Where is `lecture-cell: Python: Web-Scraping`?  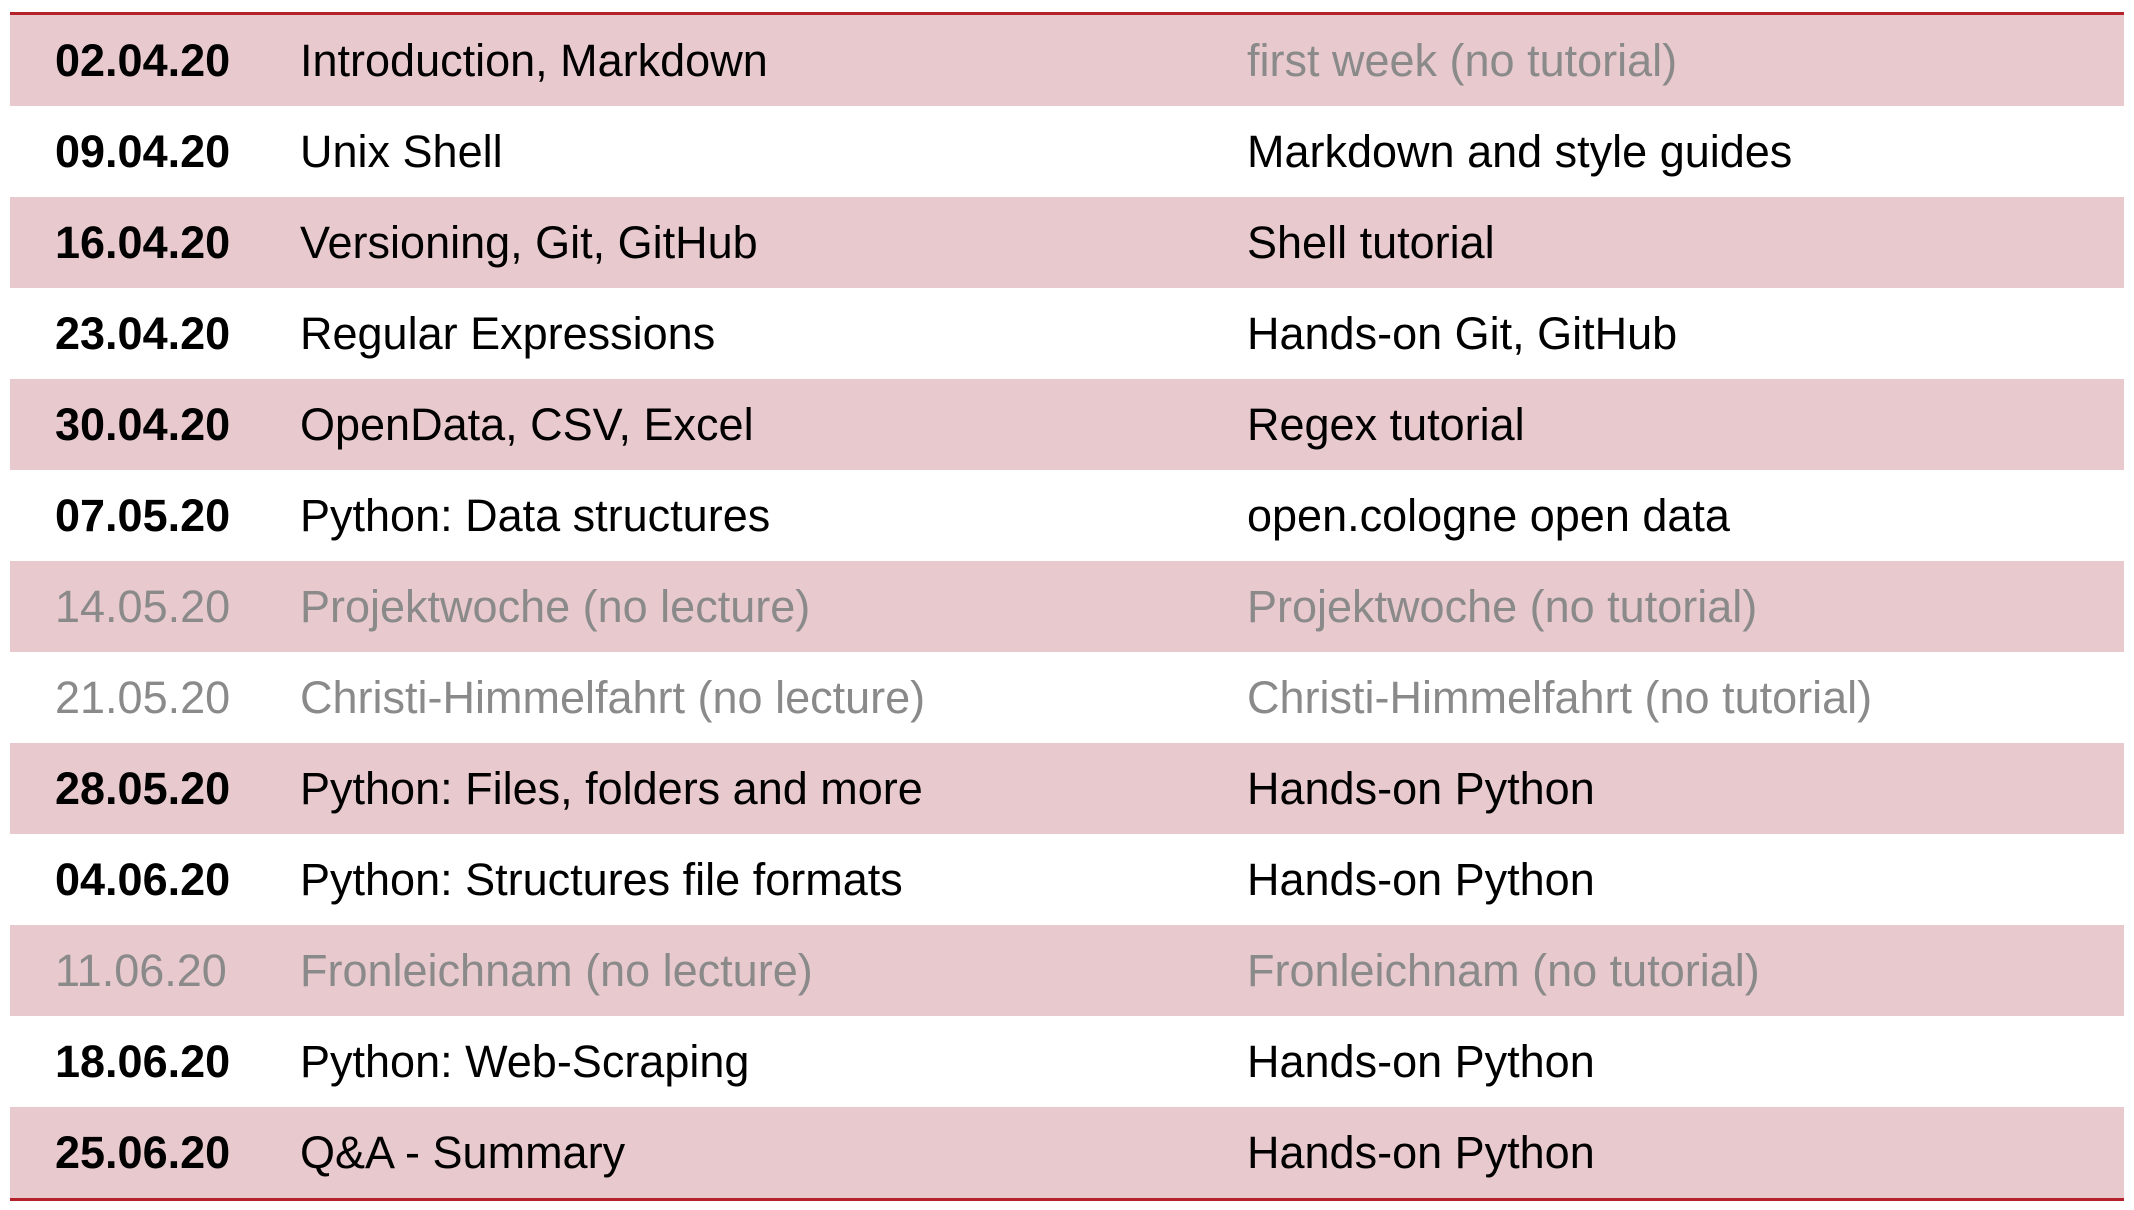 lecture-cell: Python: Web-Scraping is located at coordinates (525, 1061).